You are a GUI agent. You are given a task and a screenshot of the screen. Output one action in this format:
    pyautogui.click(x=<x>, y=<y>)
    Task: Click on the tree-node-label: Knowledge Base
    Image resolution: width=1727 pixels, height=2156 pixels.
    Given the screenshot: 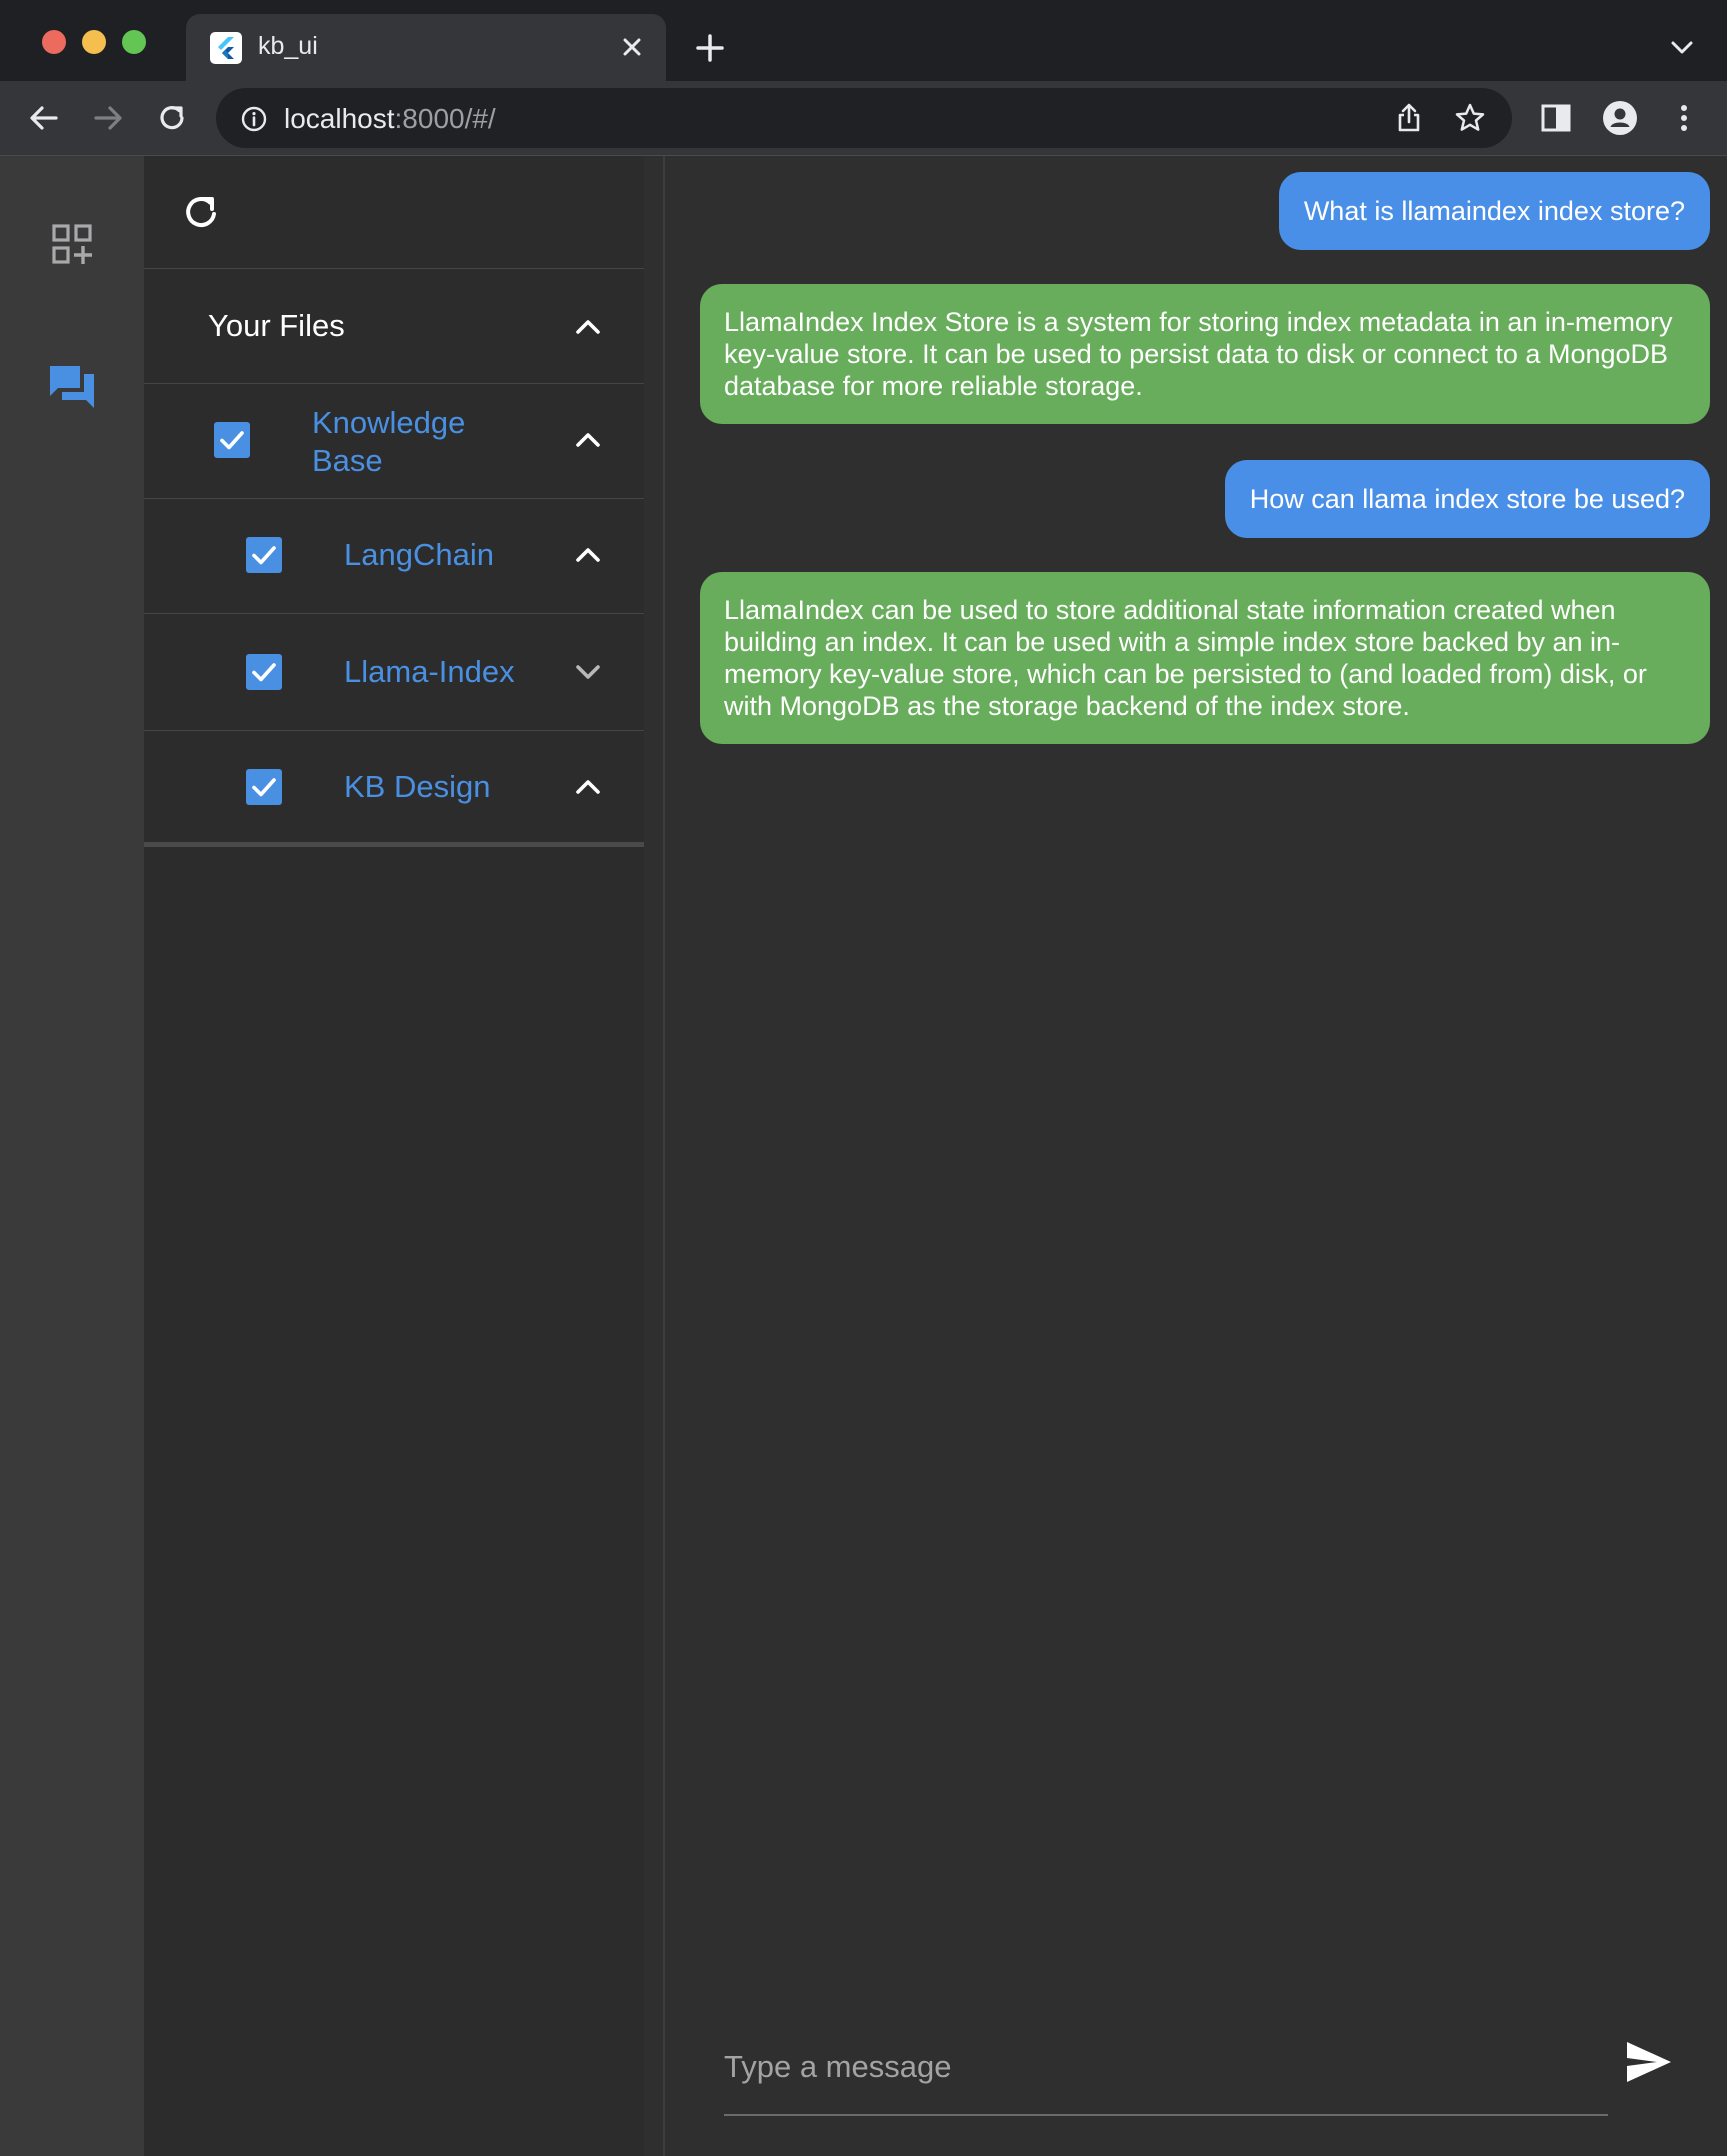 What is the action you would take?
    pyautogui.click(x=417, y=442)
    